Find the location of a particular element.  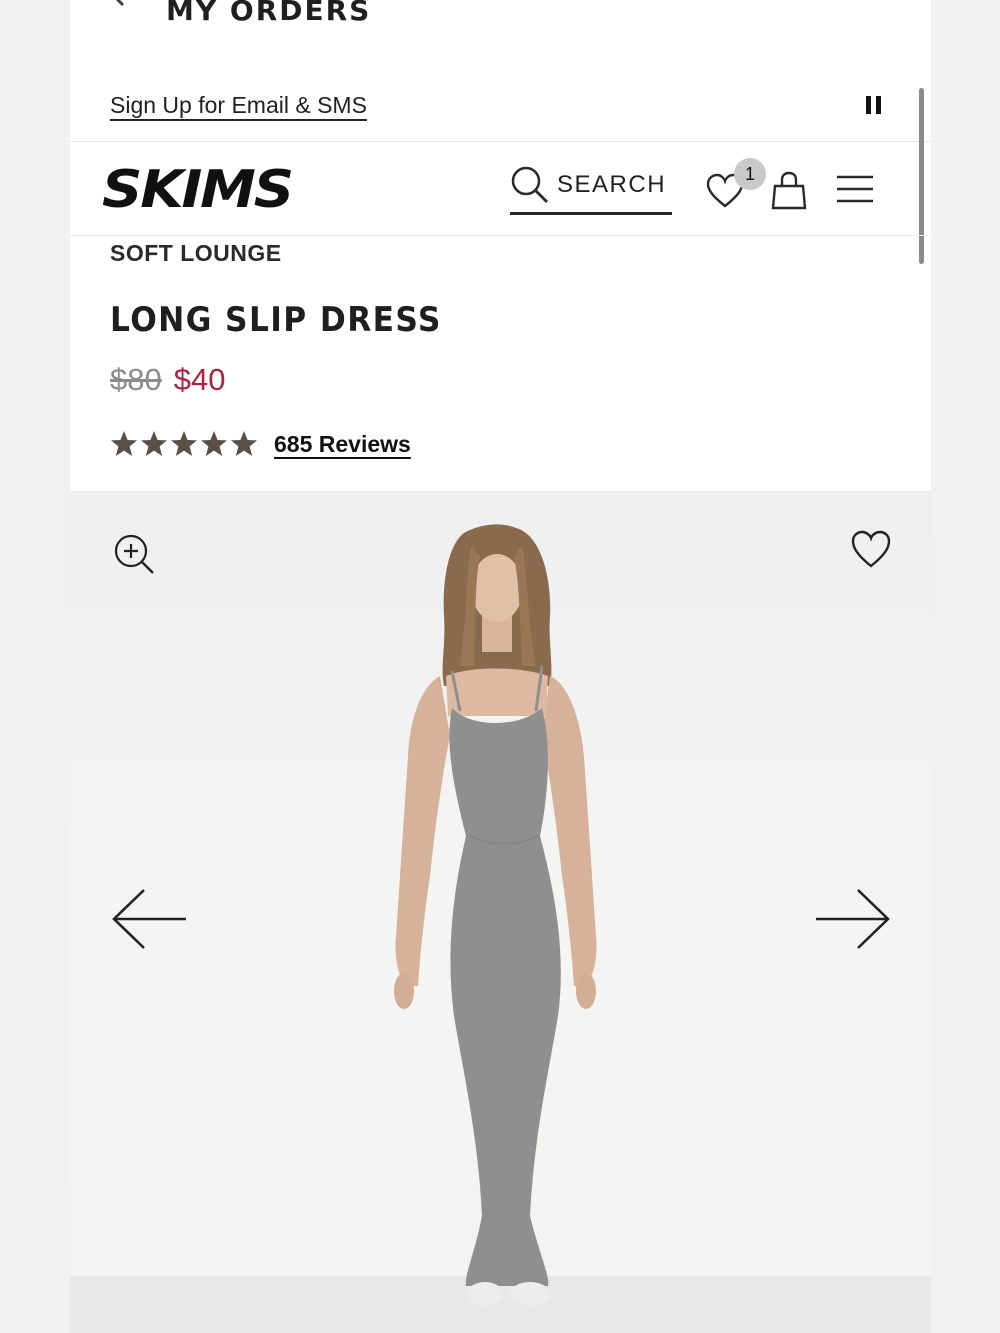

previous-image-arrow-icon is located at coordinates (149, 919).